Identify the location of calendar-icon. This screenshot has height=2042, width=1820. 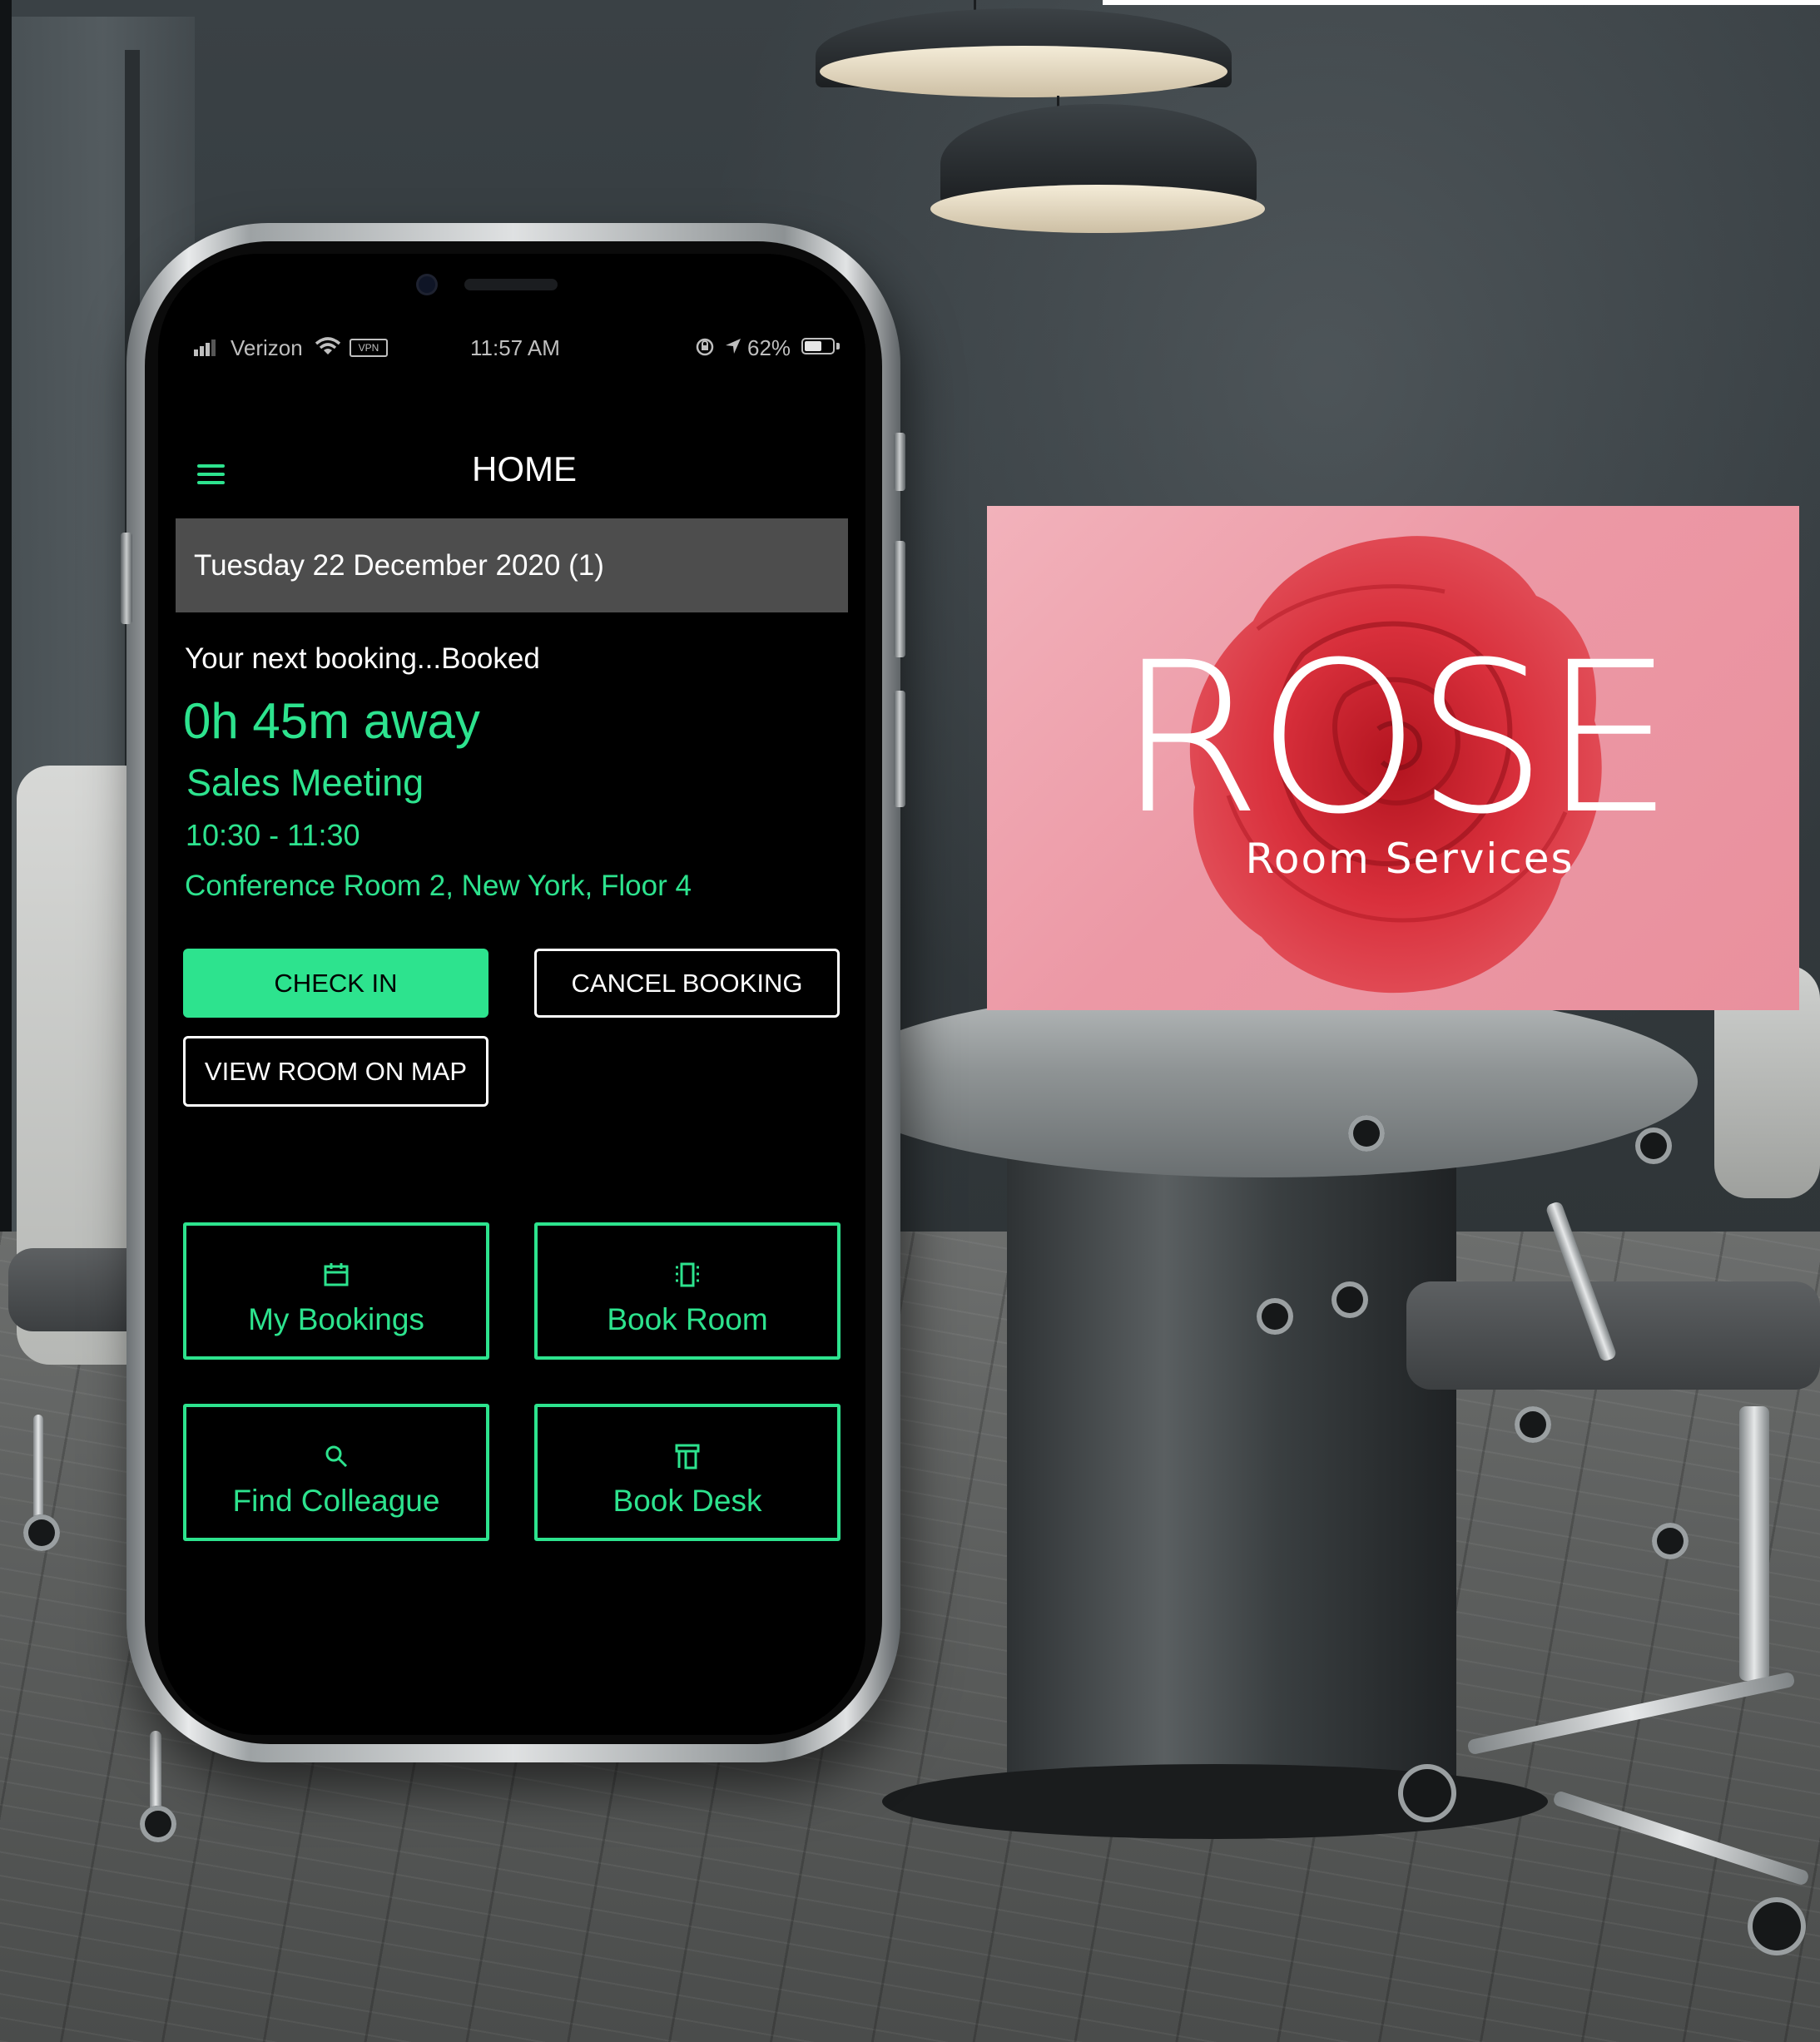
(336, 1274).